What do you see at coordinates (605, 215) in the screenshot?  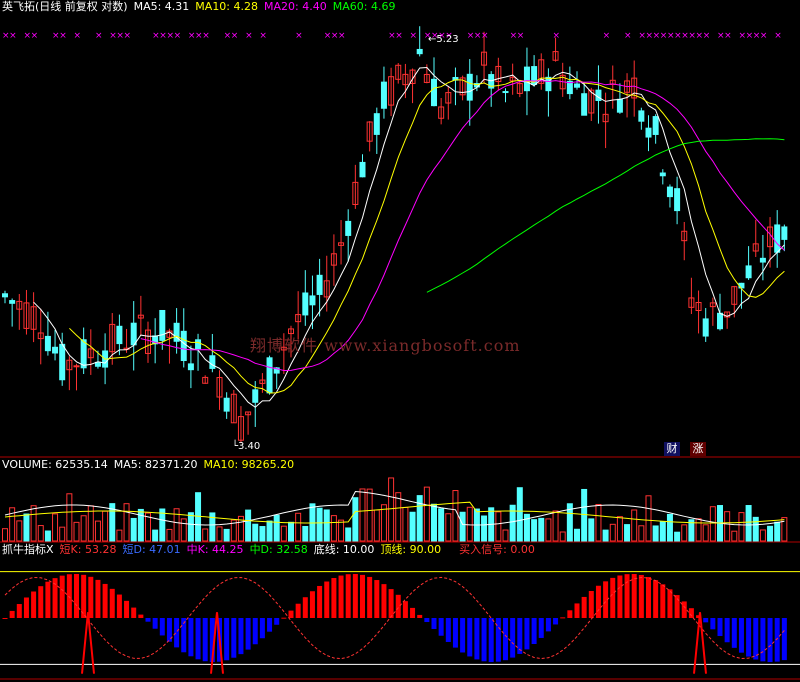 I see `ma60-line` at bounding box center [605, 215].